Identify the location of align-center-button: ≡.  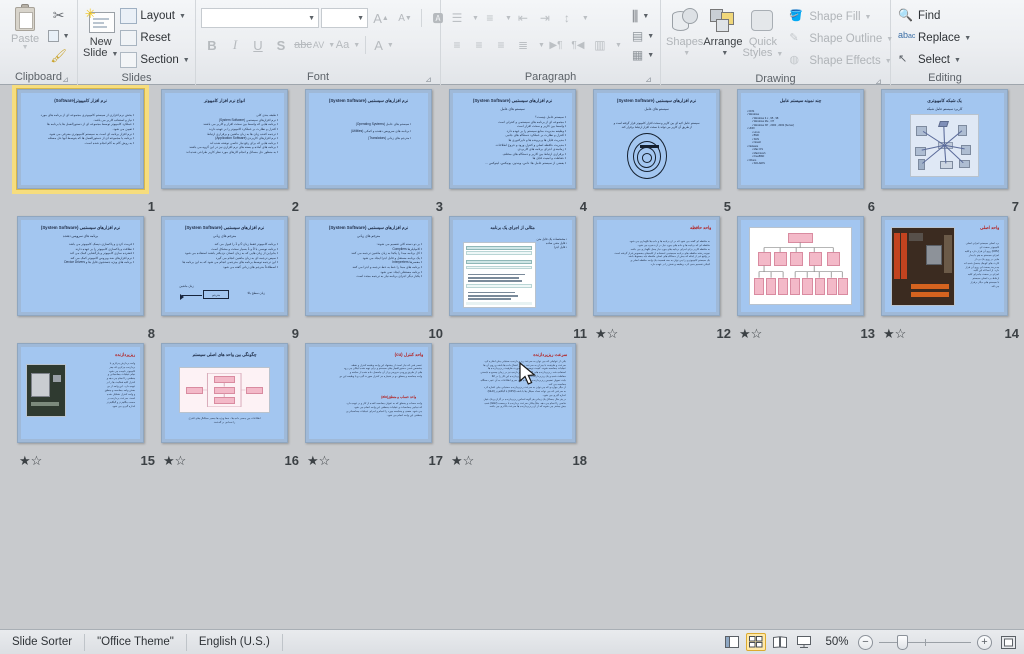
(479, 45).